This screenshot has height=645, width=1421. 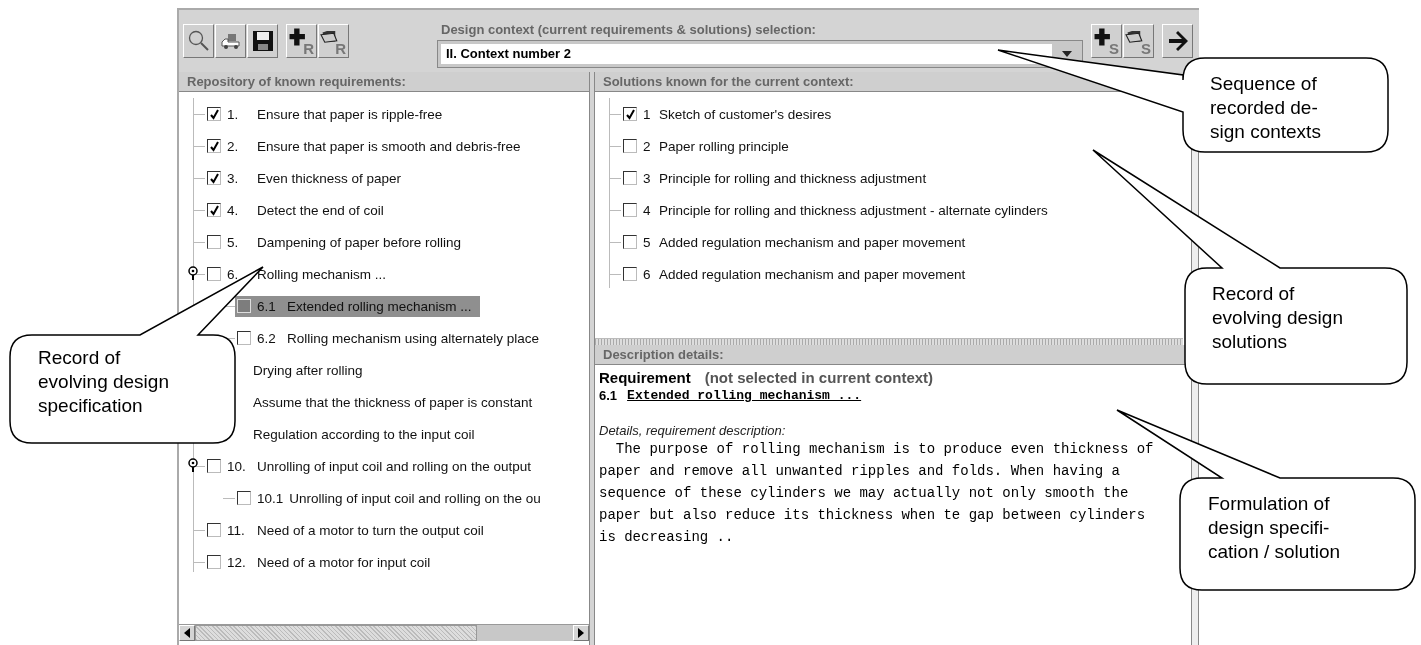 What do you see at coordinates (838, 210) in the screenshot?
I see `tree-item: 4 Principle for rolling and thickness adjustment - alternate cylinders` at bounding box center [838, 210].